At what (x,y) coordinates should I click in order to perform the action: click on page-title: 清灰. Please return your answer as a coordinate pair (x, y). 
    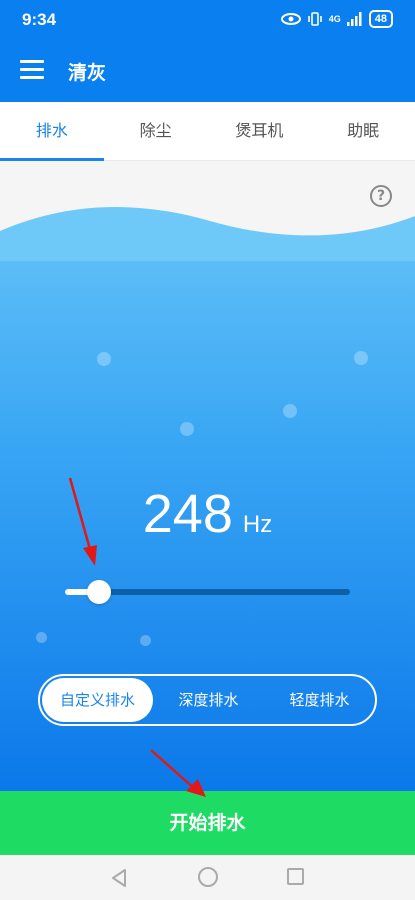
    Looking at the image, I should click on (87, 73).